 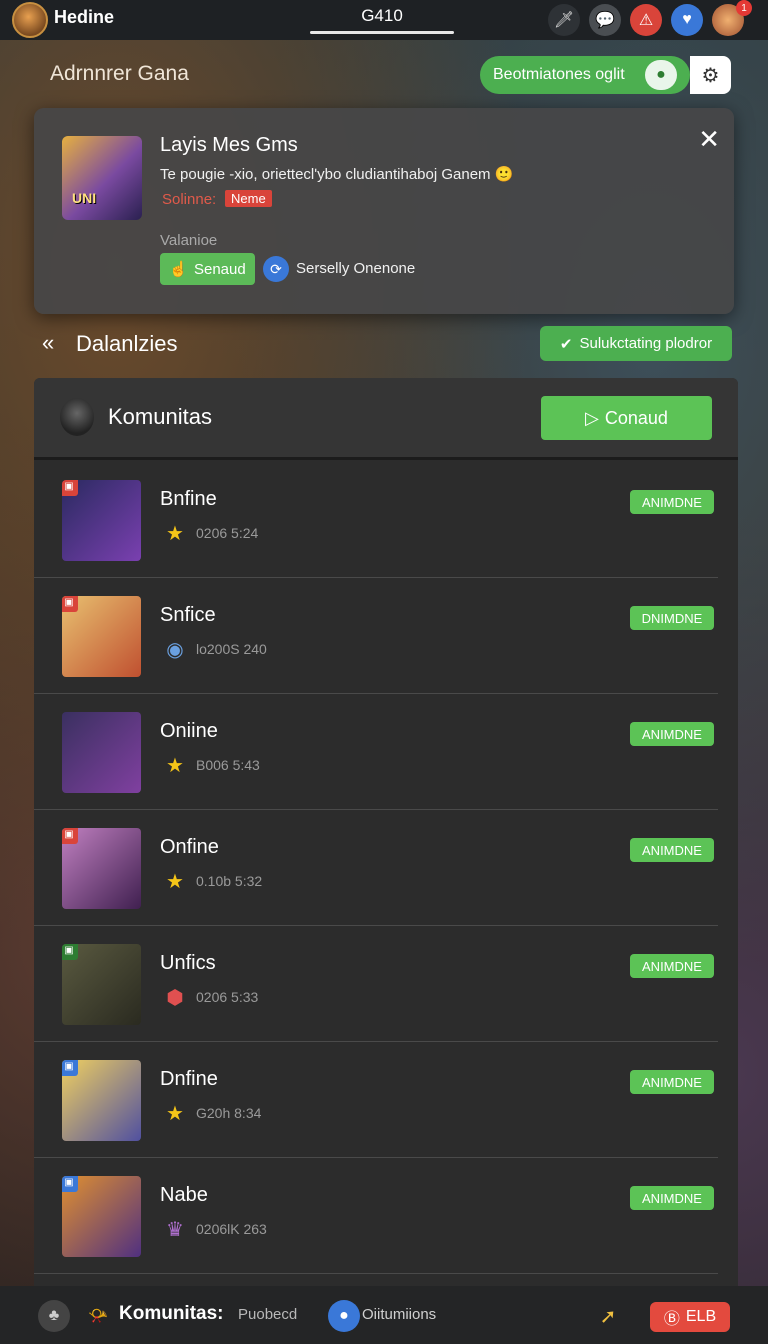 What do you see at coordinates (248, 198) in the screenshot?
I see `status-tag: Neme` at bounding box center [248, 198].